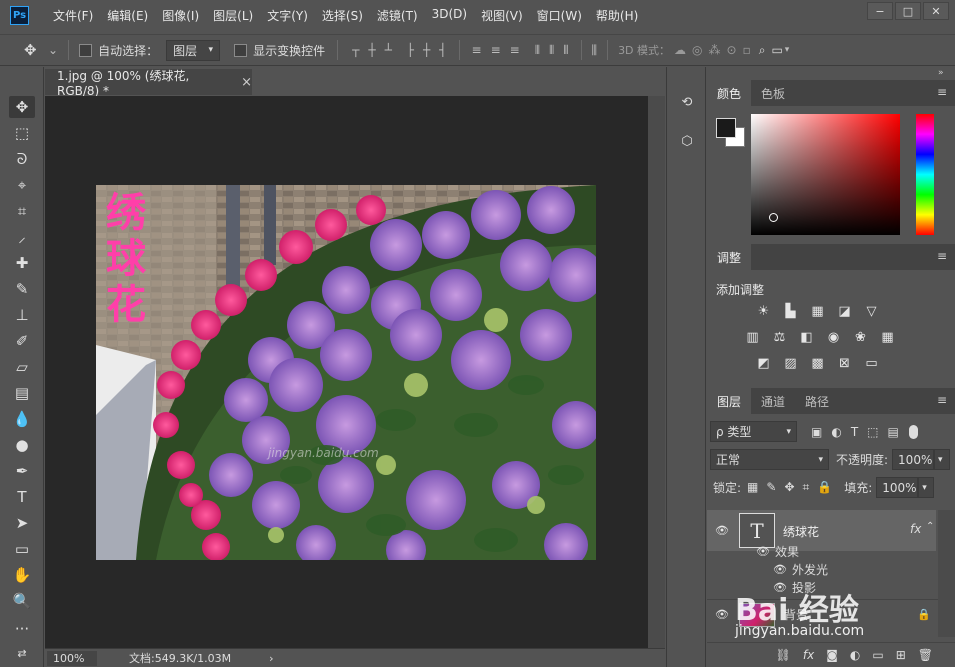  I want to click on brush-tool-icon: ✎, so click(22, 289).